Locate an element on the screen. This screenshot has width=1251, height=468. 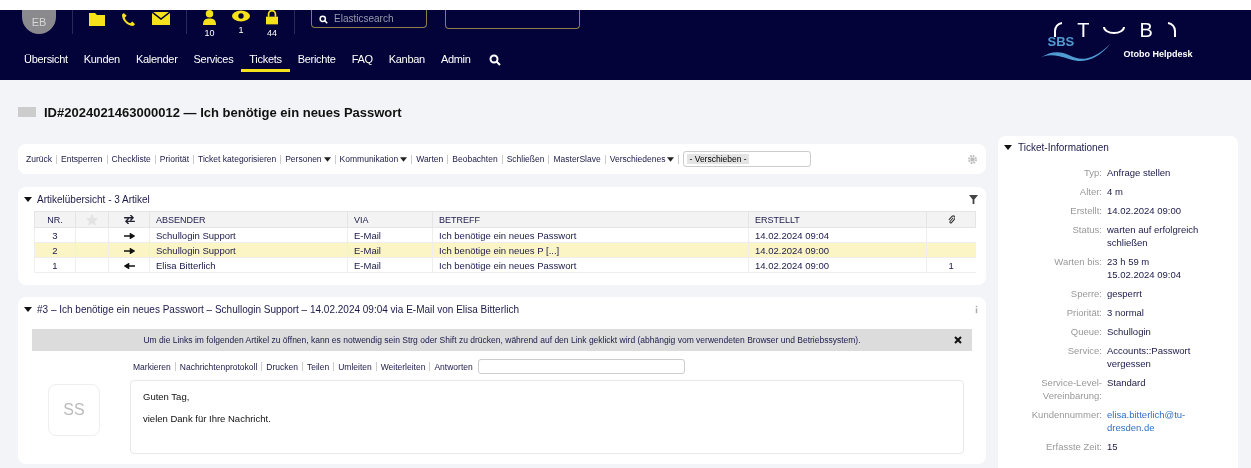
field-value: 15.02.2024 09:04 is located at coordinates (1144, 274).